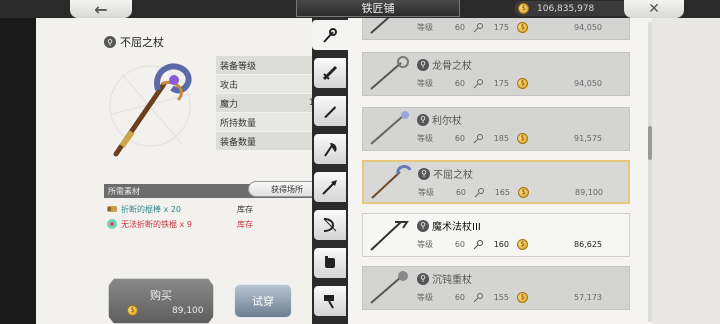  Describe the element at coordinates (496, 235) in the screenshot. I see `weapon-card-owned: ⚲ 魔术法杖III 等级 60 160 $ 86,625` at that location.